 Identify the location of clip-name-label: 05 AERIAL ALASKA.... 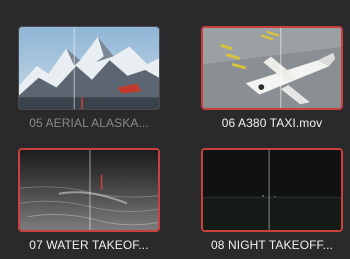
(89, 123).